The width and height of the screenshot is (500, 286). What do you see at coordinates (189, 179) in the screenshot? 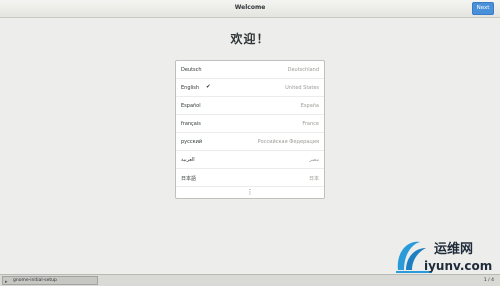
I see `language-name: 日本語` at bounding box center [189, 179].